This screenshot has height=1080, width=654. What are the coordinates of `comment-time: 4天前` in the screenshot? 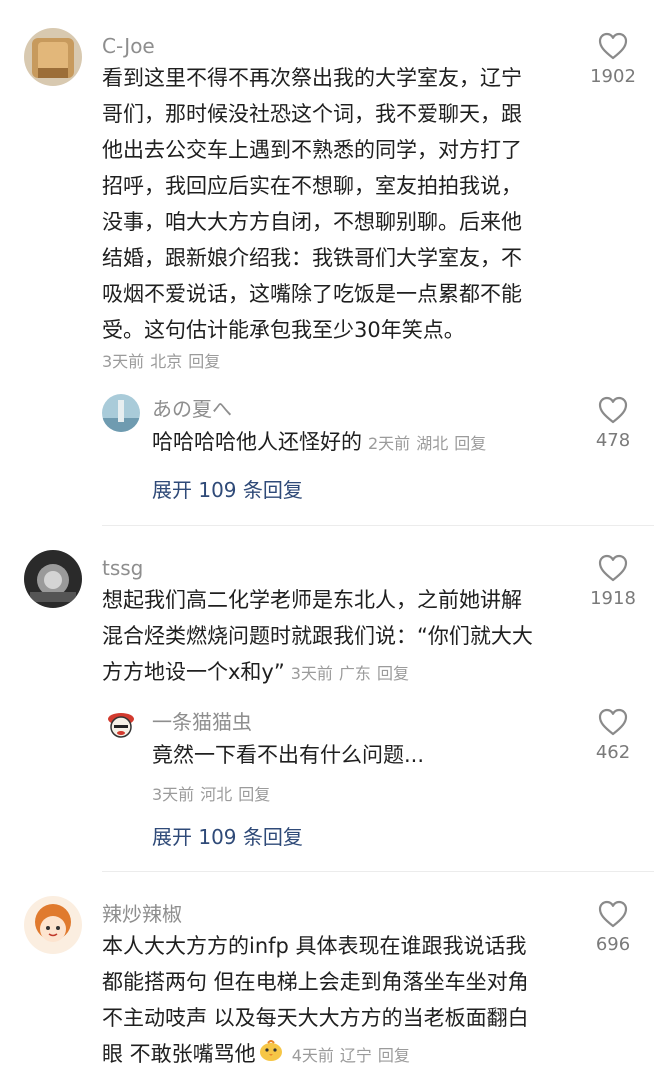 It's located at (312, 1055).